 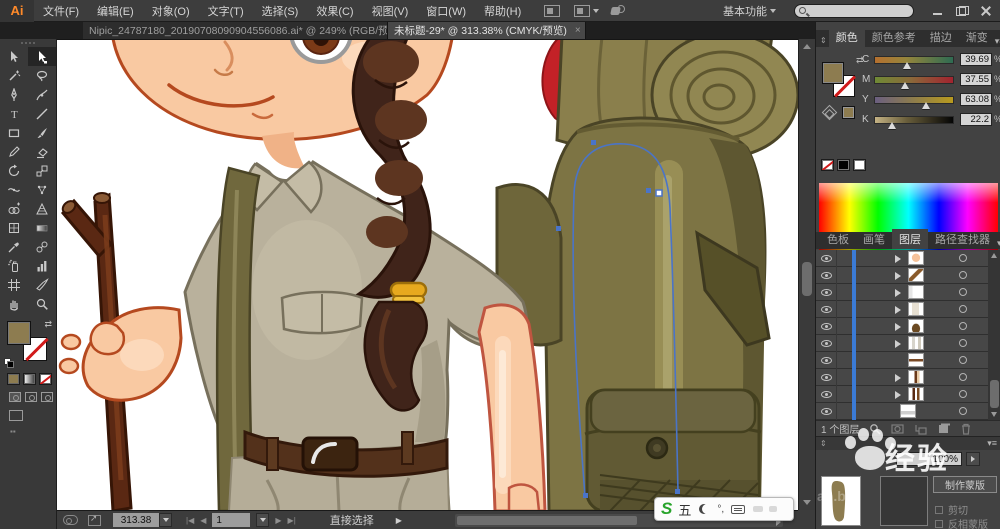 I want to click on paint-color-button, so click(x=13, y=379).